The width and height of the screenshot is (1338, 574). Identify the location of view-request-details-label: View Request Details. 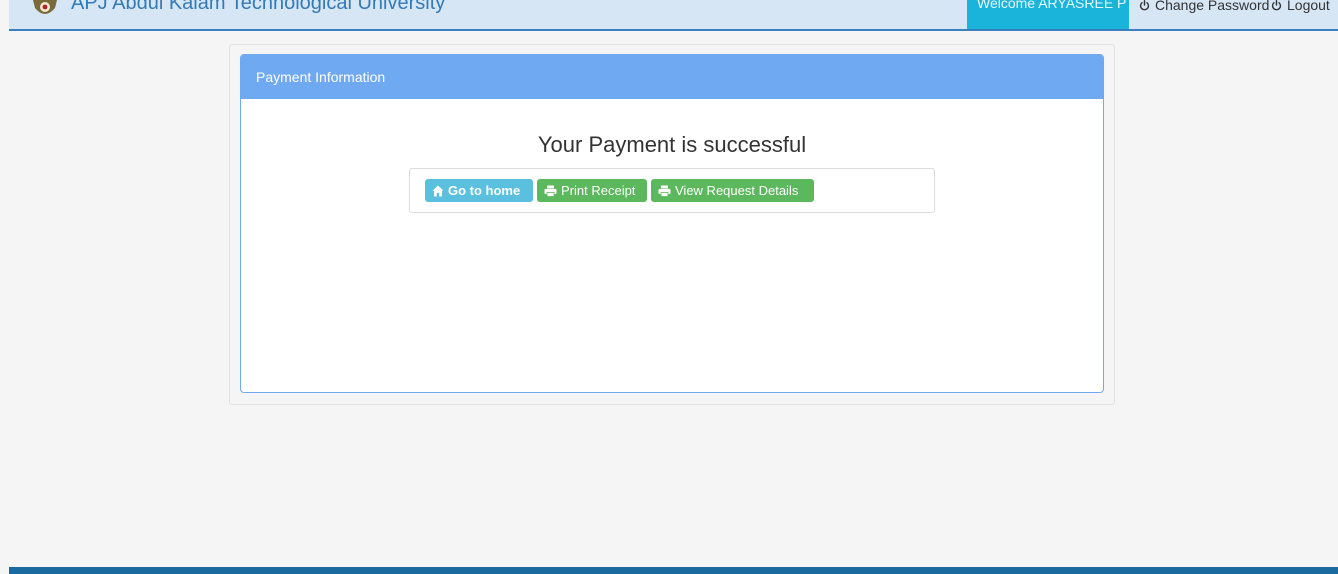
(737, 190).